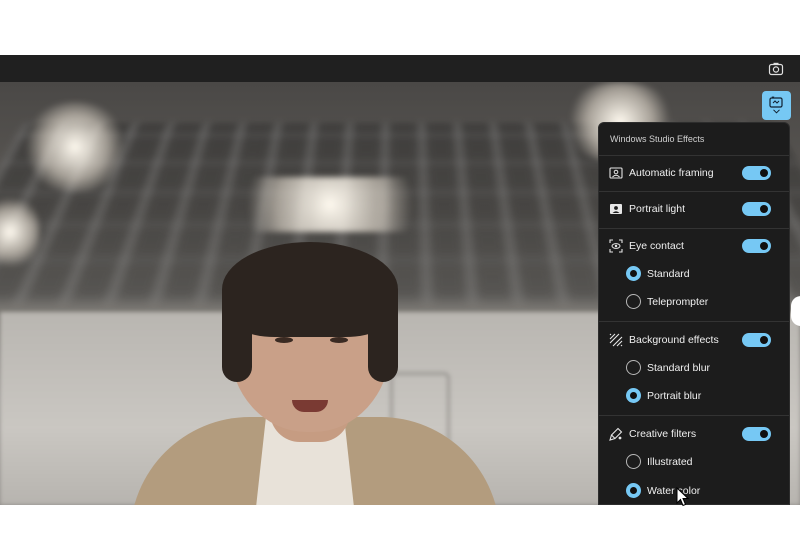 The height and width of the screenshot is (560, 800). I want to click on portrait-light-toggle, so click(756, 209).